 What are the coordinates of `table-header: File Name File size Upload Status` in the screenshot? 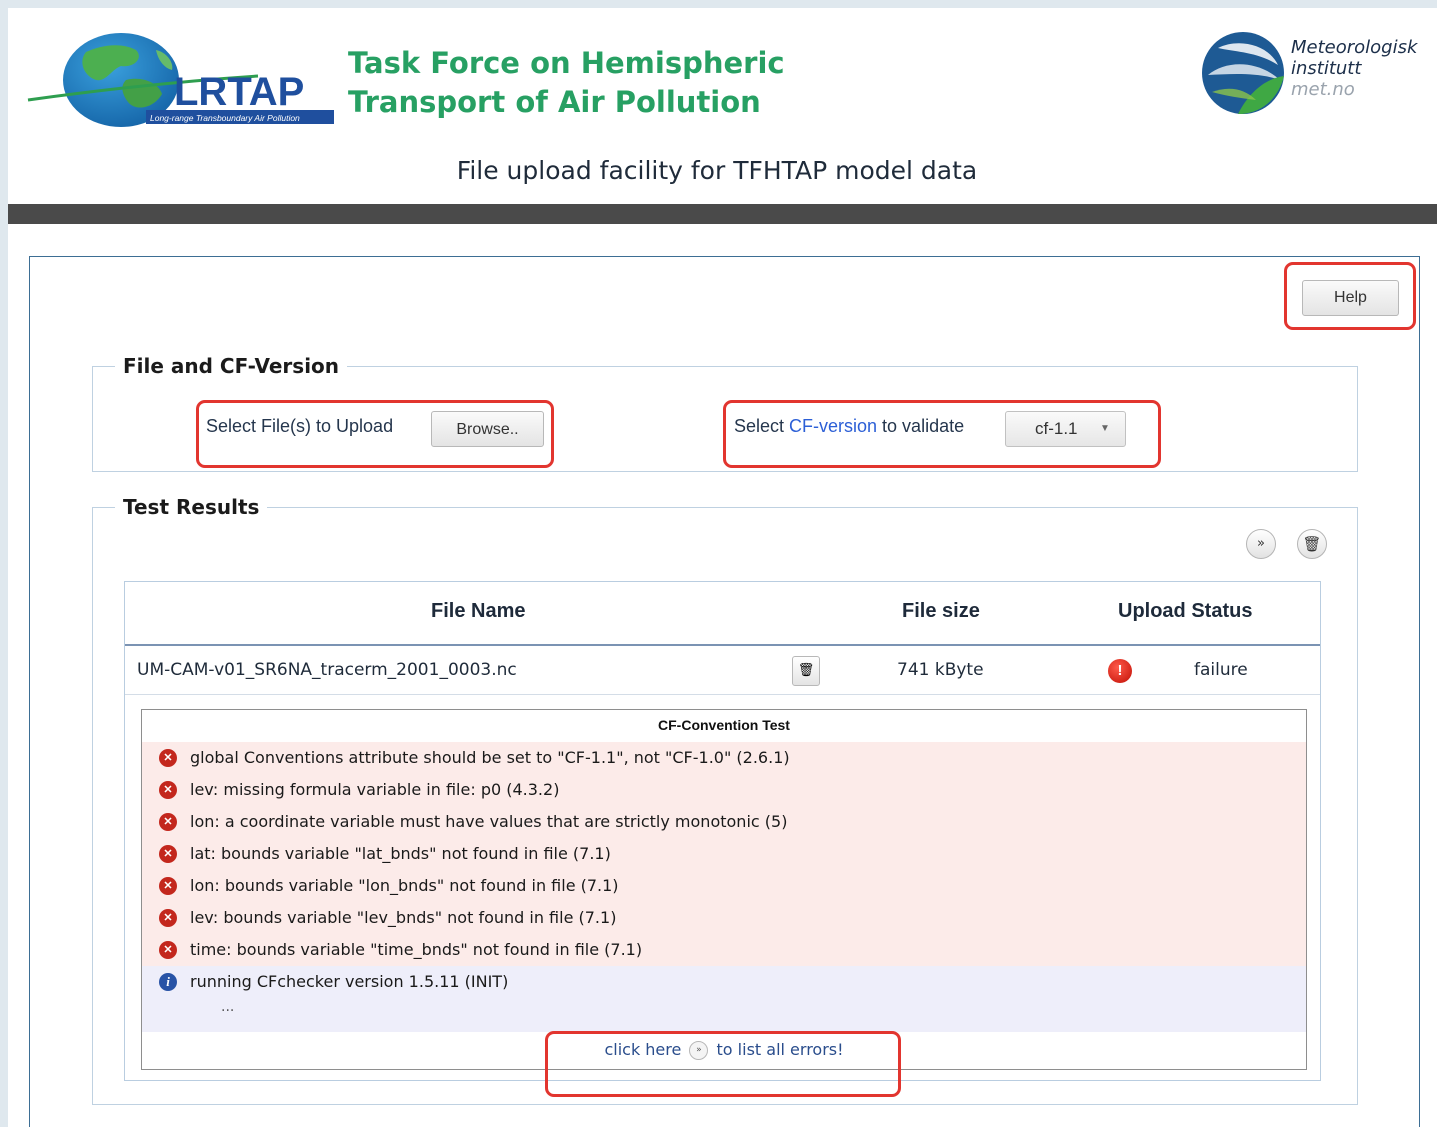 It's located at (722, 614).